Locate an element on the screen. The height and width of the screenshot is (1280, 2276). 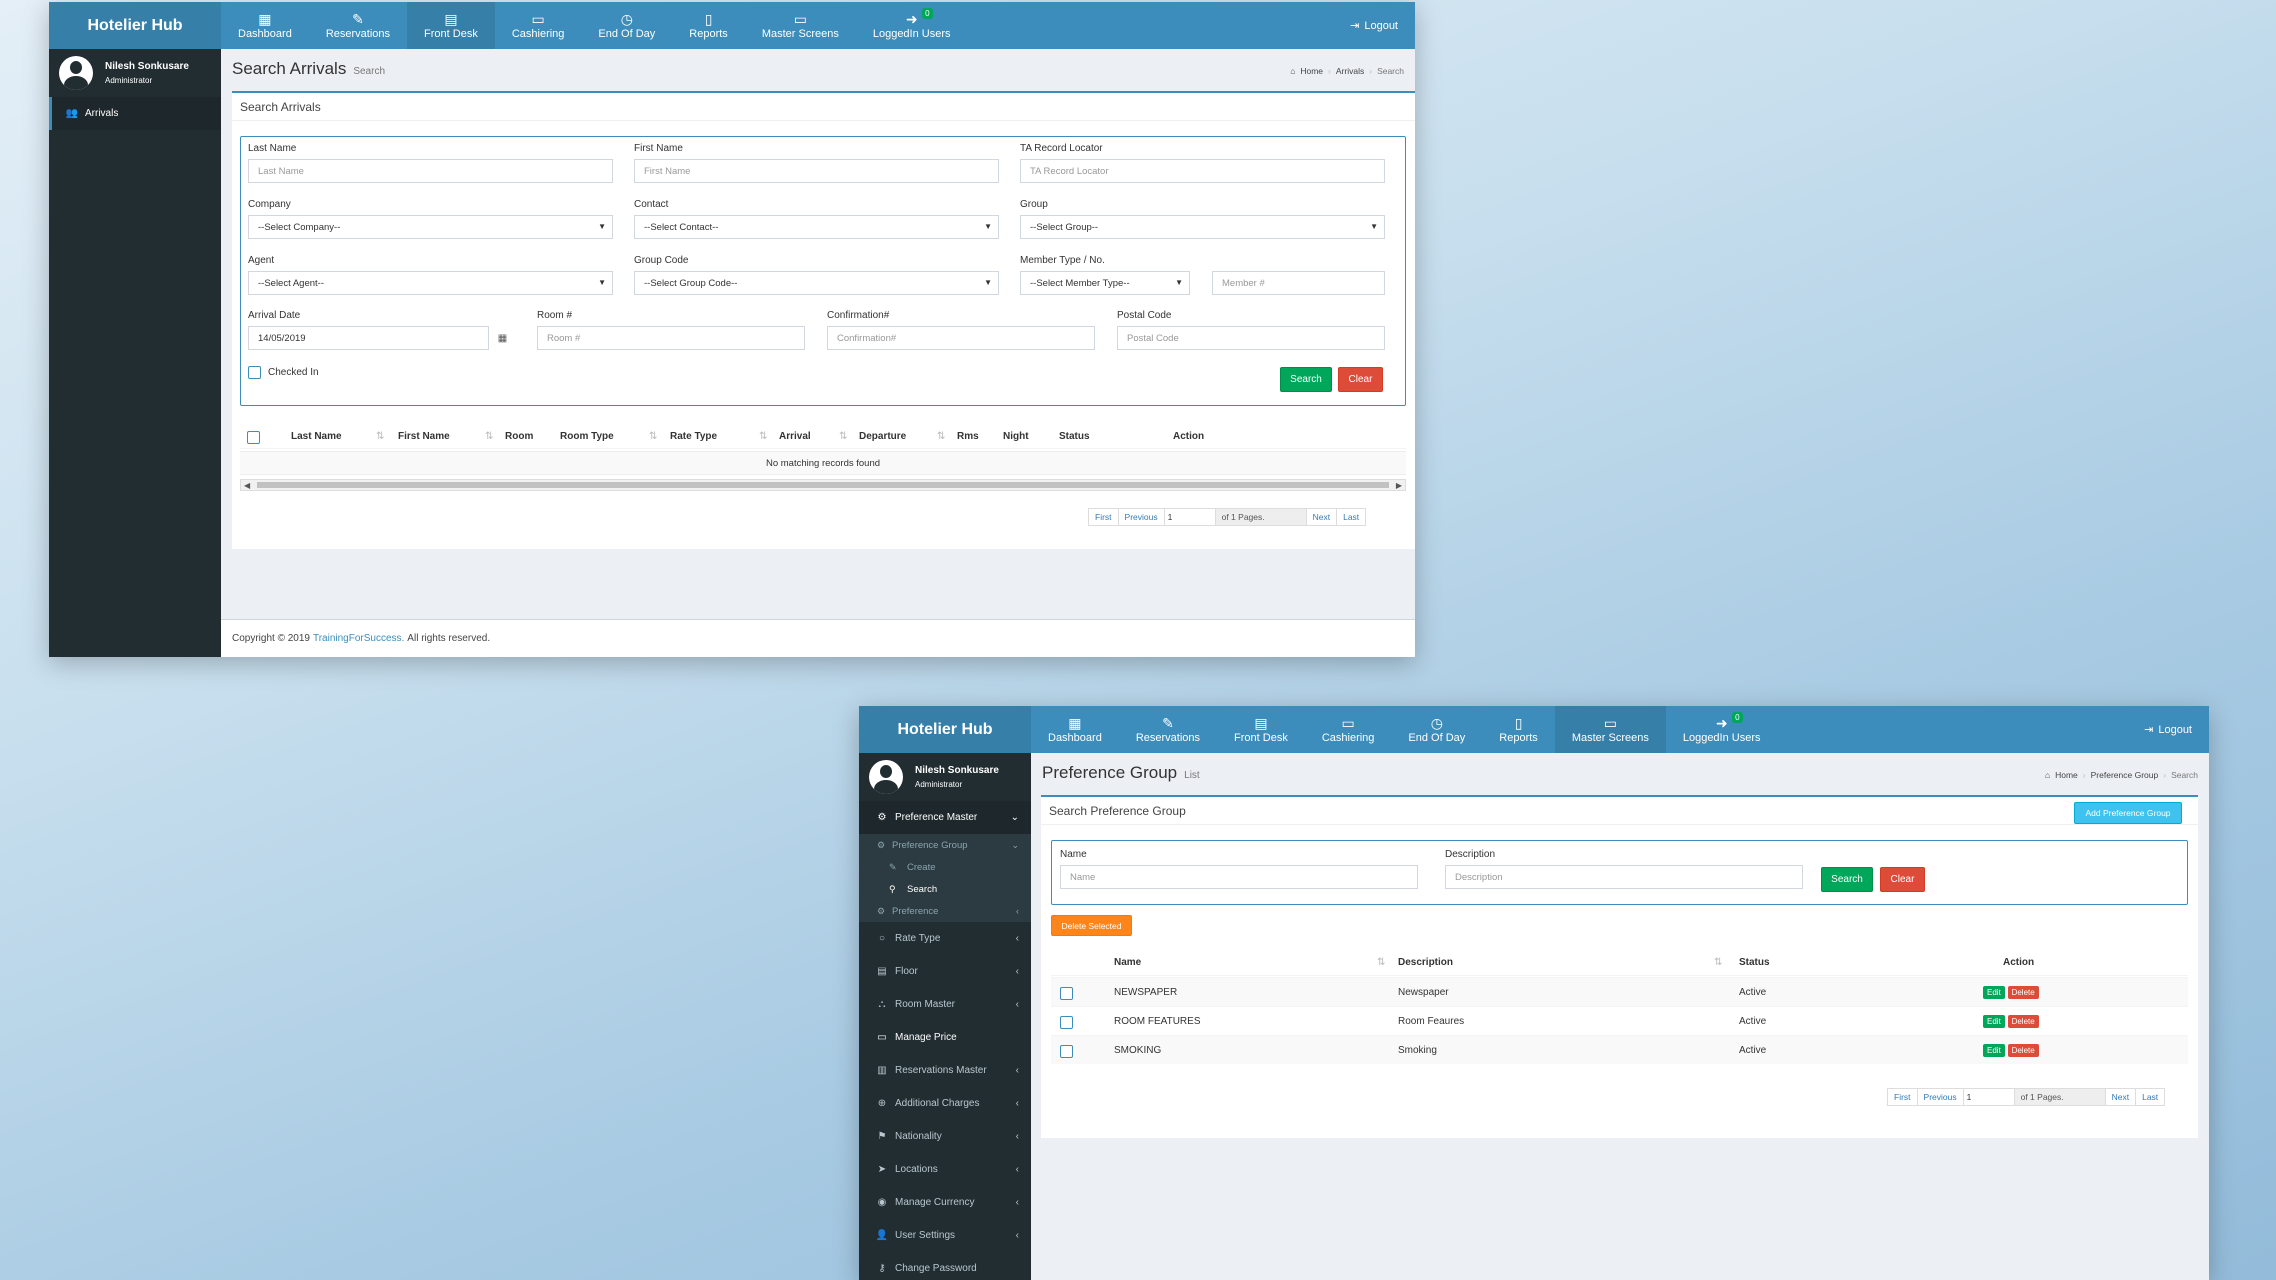
search-button: Search is located at coordinates (1306, 379).